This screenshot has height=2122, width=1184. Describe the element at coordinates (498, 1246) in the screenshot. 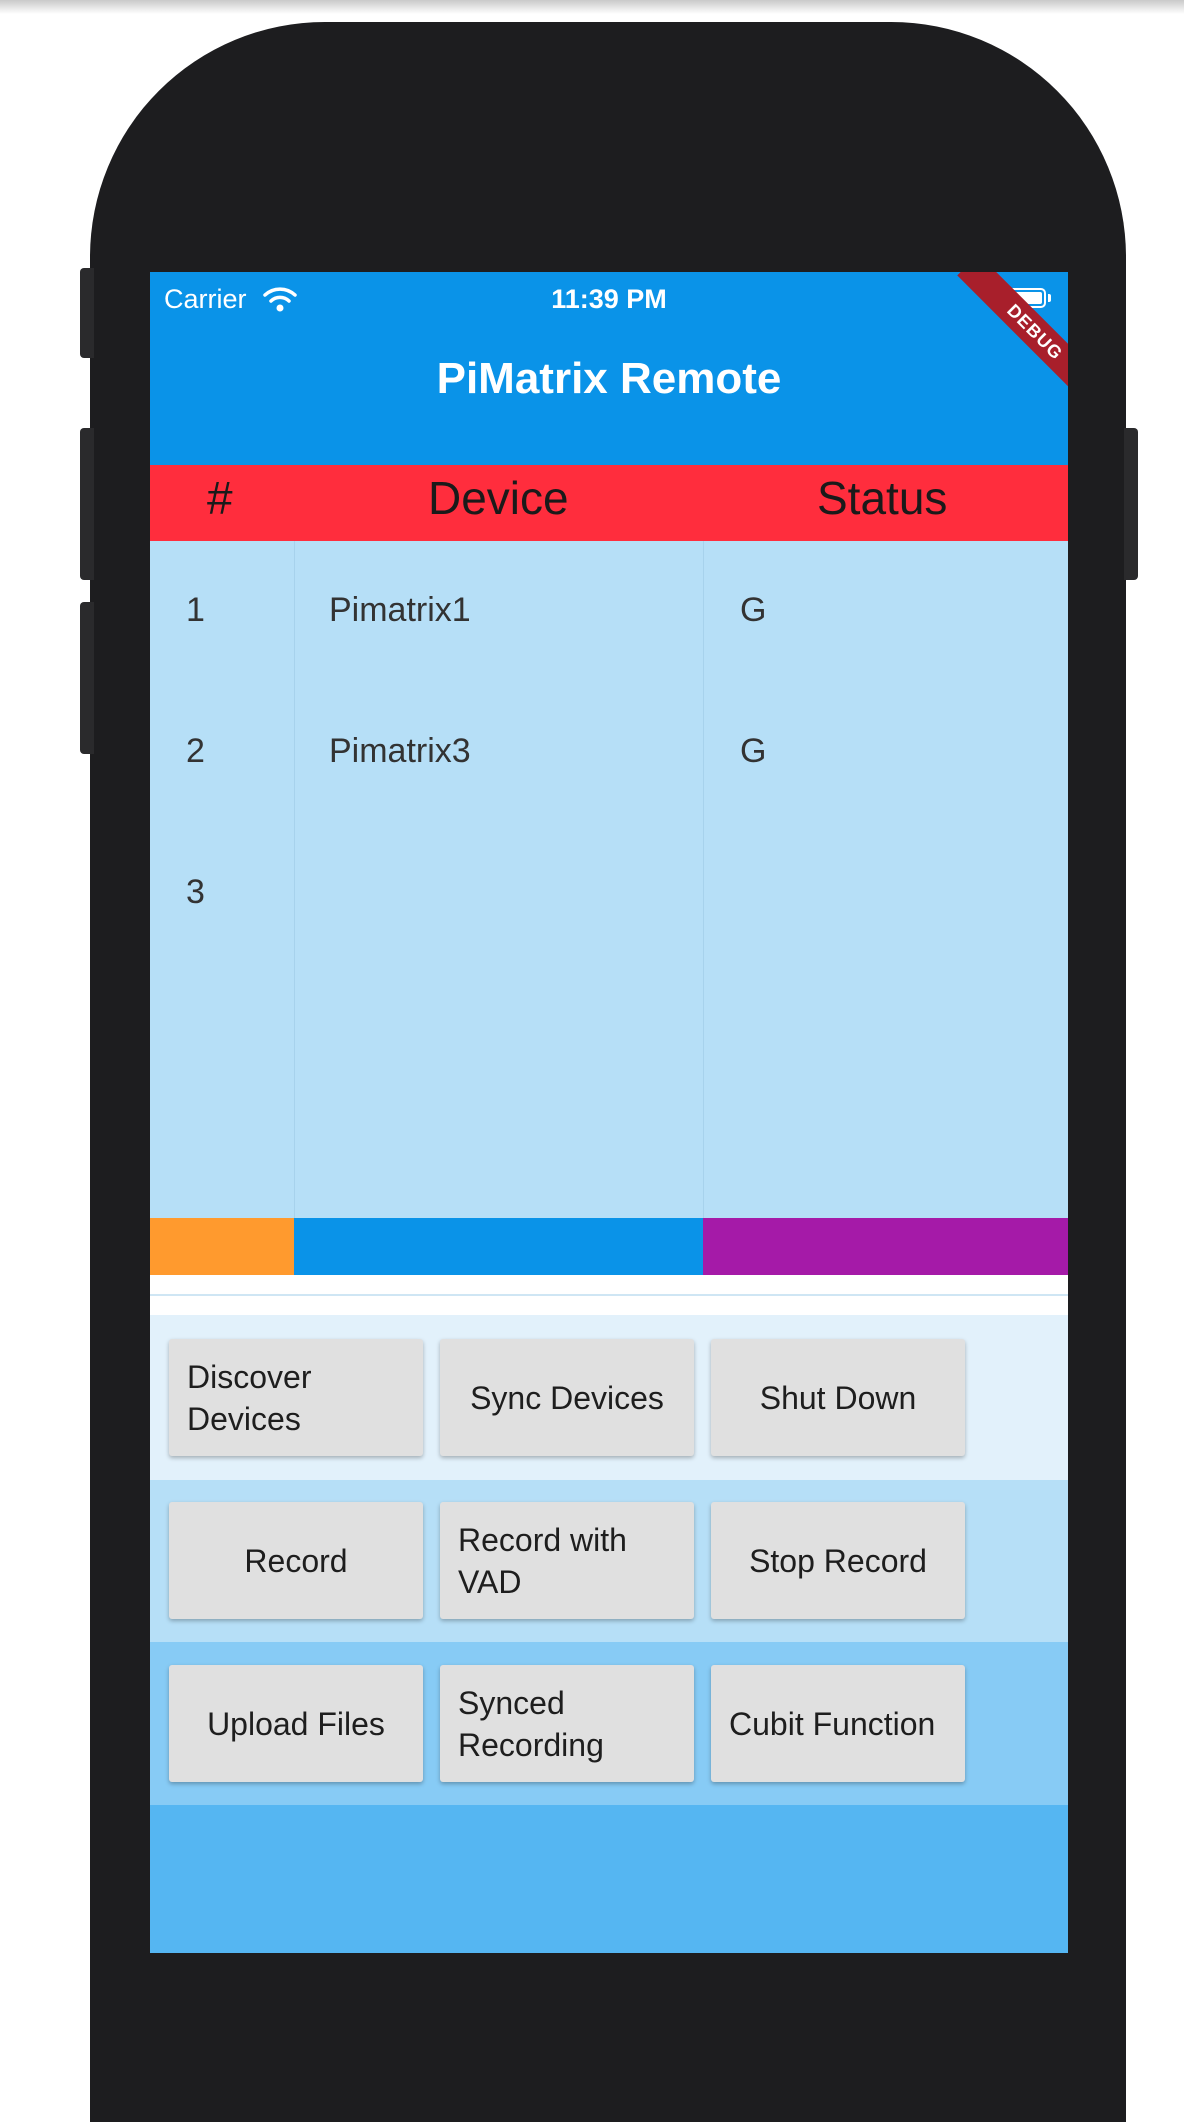

I see `color-bar-blue` at that location.